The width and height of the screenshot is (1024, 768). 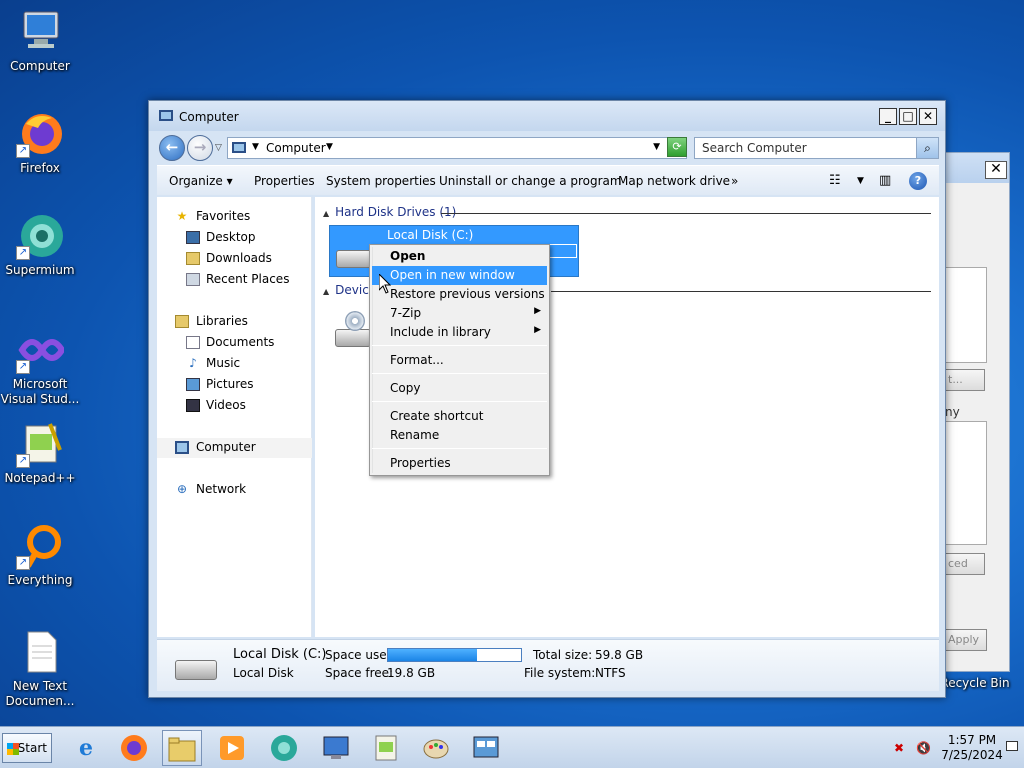 What do you see at coordinates (927, 148) in the screenshot?
I see `search-icon: ⌕` at bounding box center [927, 148].